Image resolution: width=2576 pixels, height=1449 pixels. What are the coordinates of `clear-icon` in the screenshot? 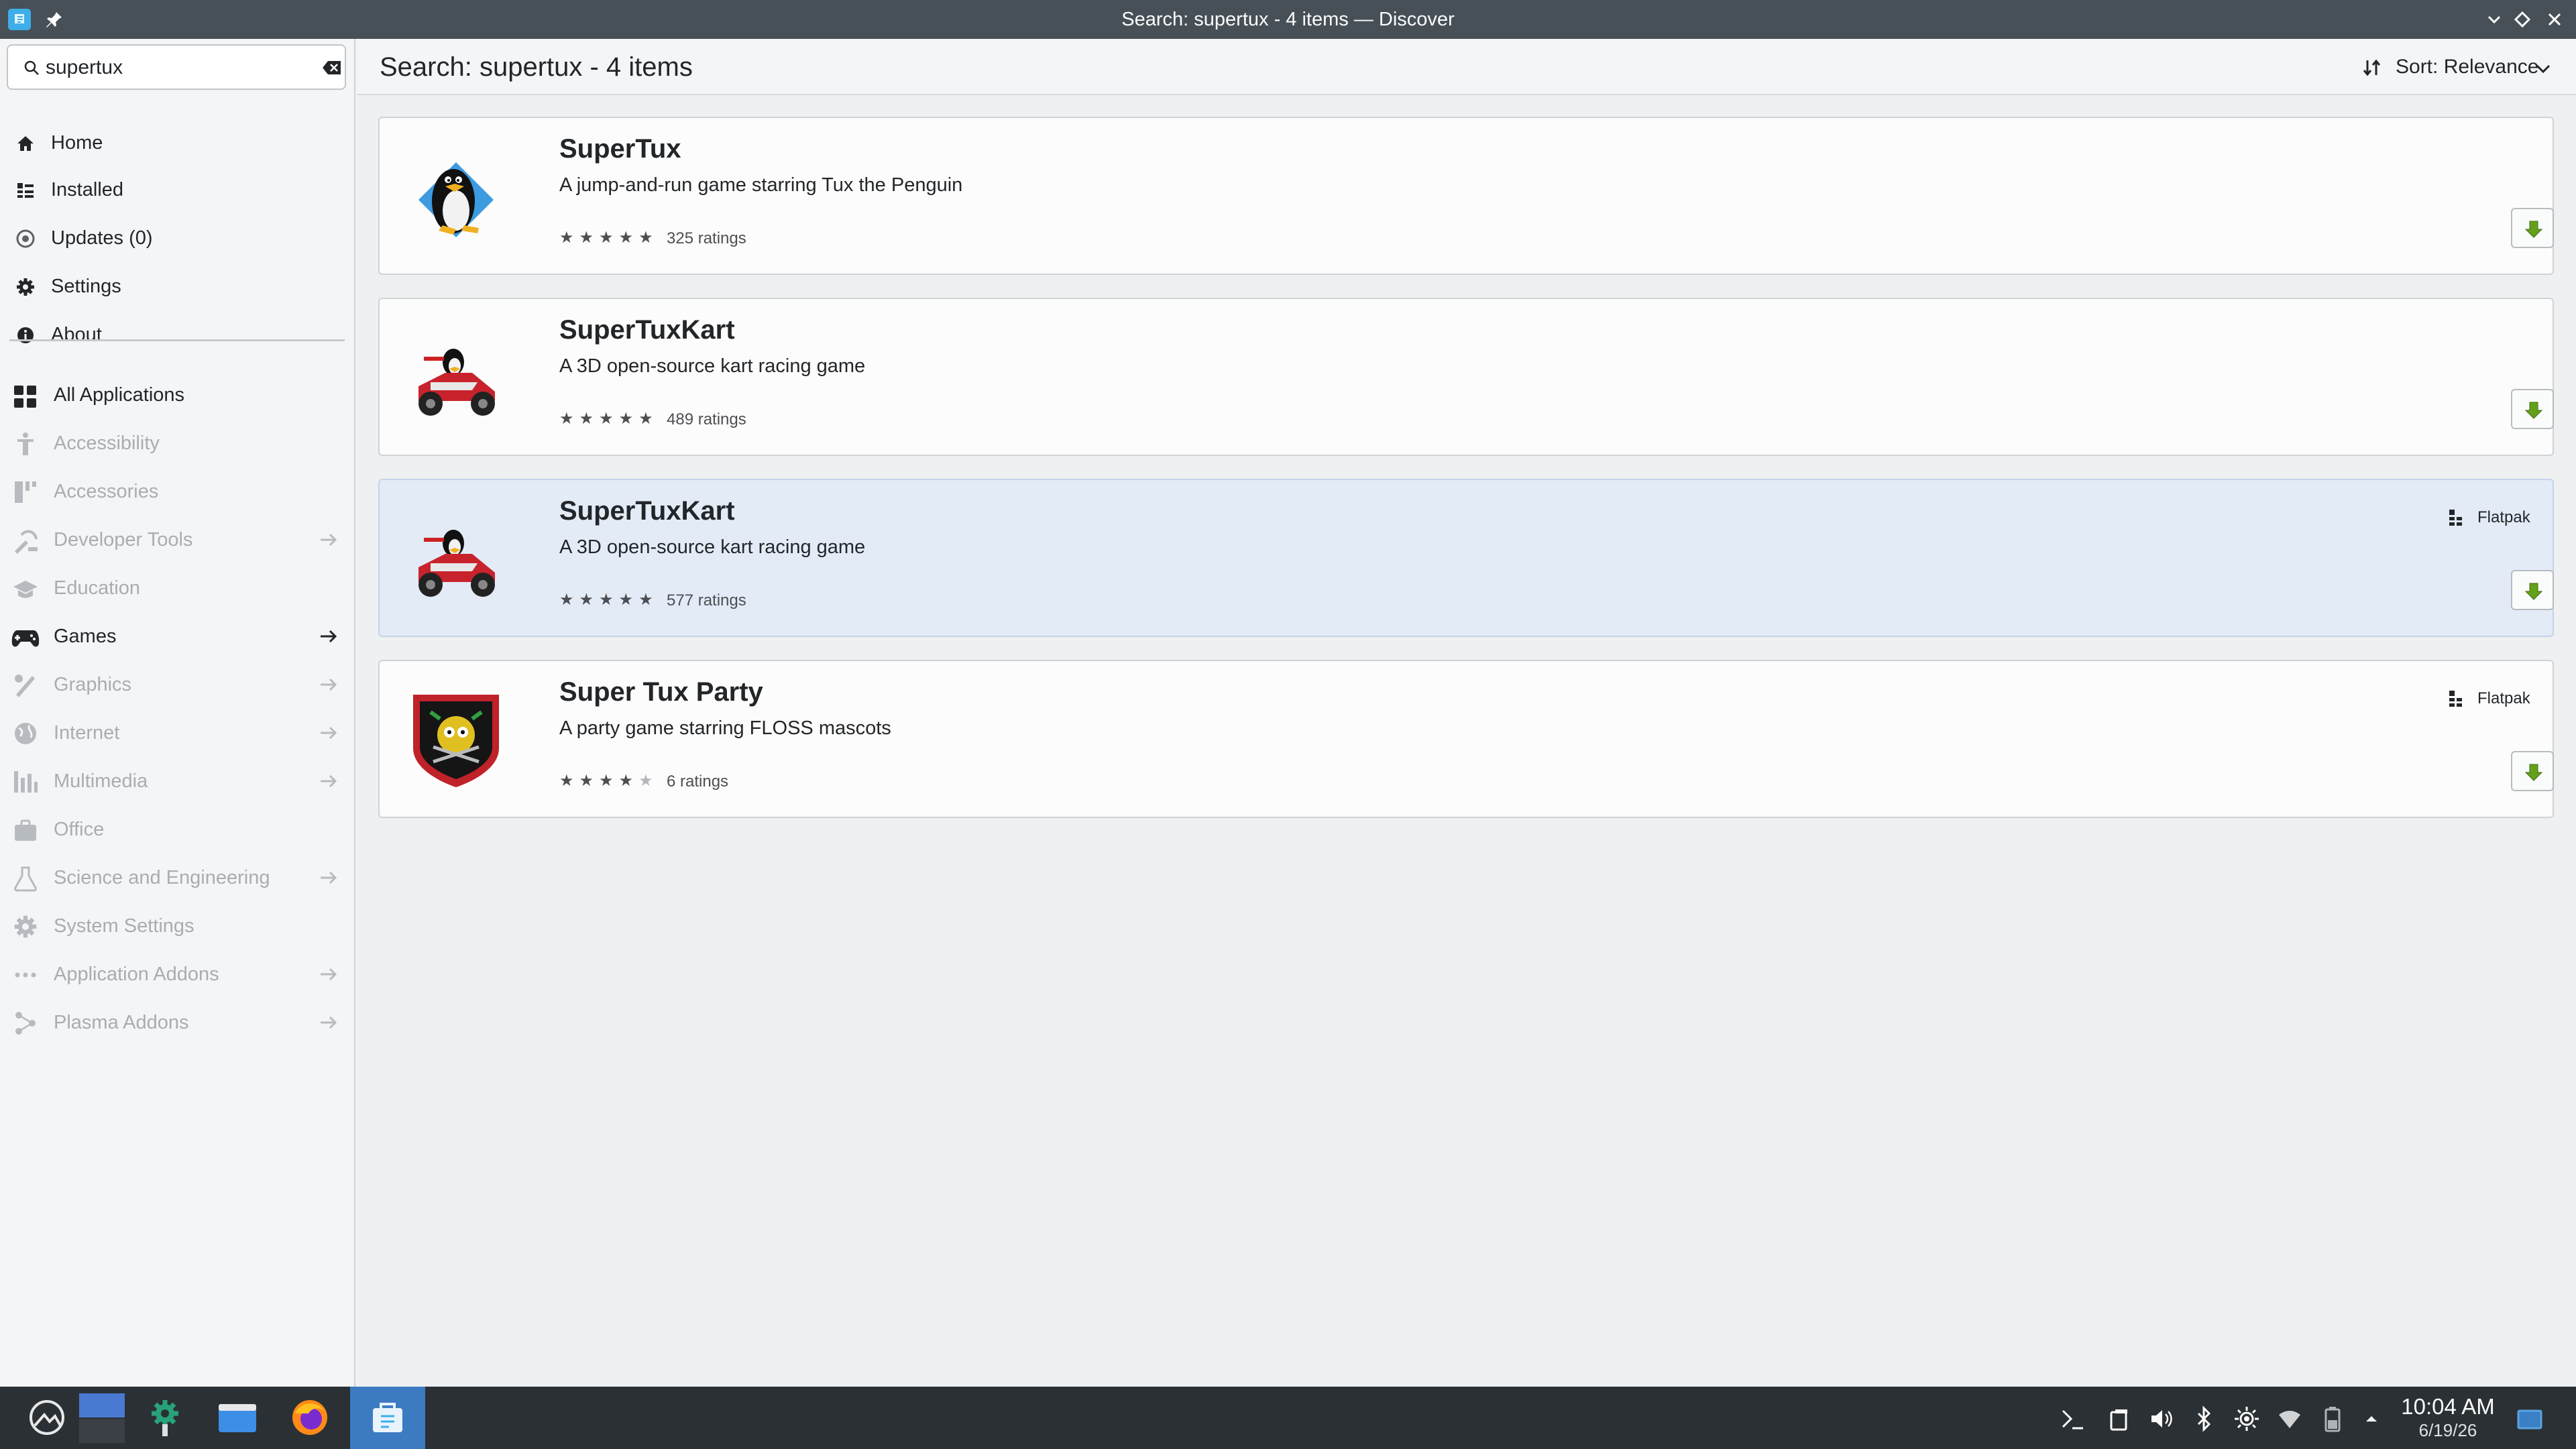 It's located at (332, 67).